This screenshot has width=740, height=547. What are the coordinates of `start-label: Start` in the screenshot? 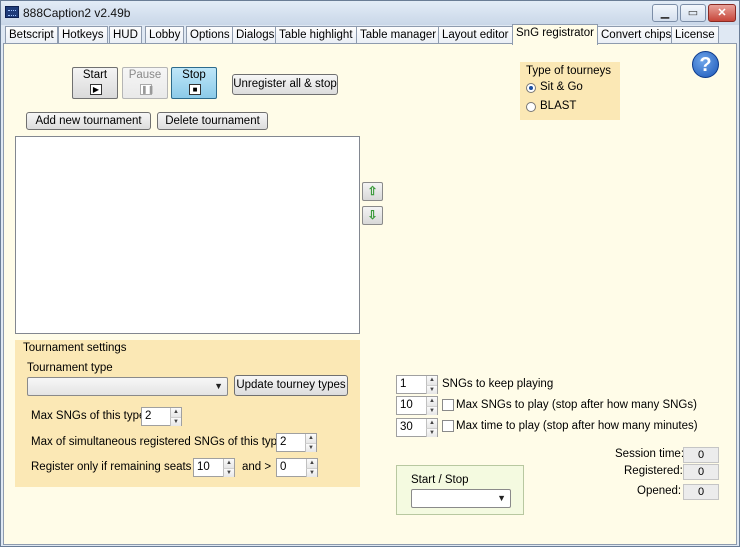 It's located at (95, 75).